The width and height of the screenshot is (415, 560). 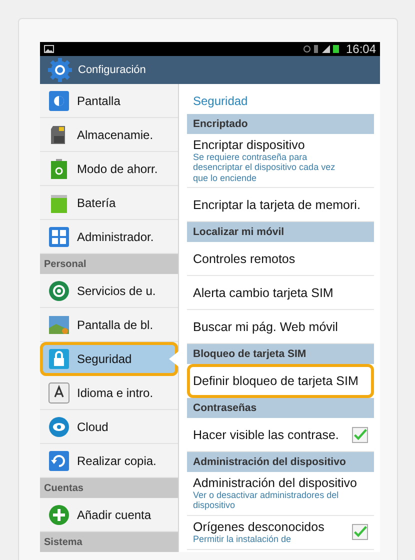 What do you see at coordinates (49, 49) in the screenshot?
I see `image-icon` at bounding box center [49, 49].